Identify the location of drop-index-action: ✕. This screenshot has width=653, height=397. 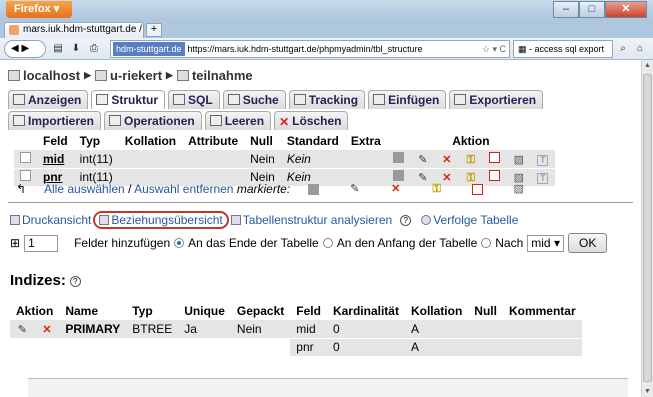
(47, 329).